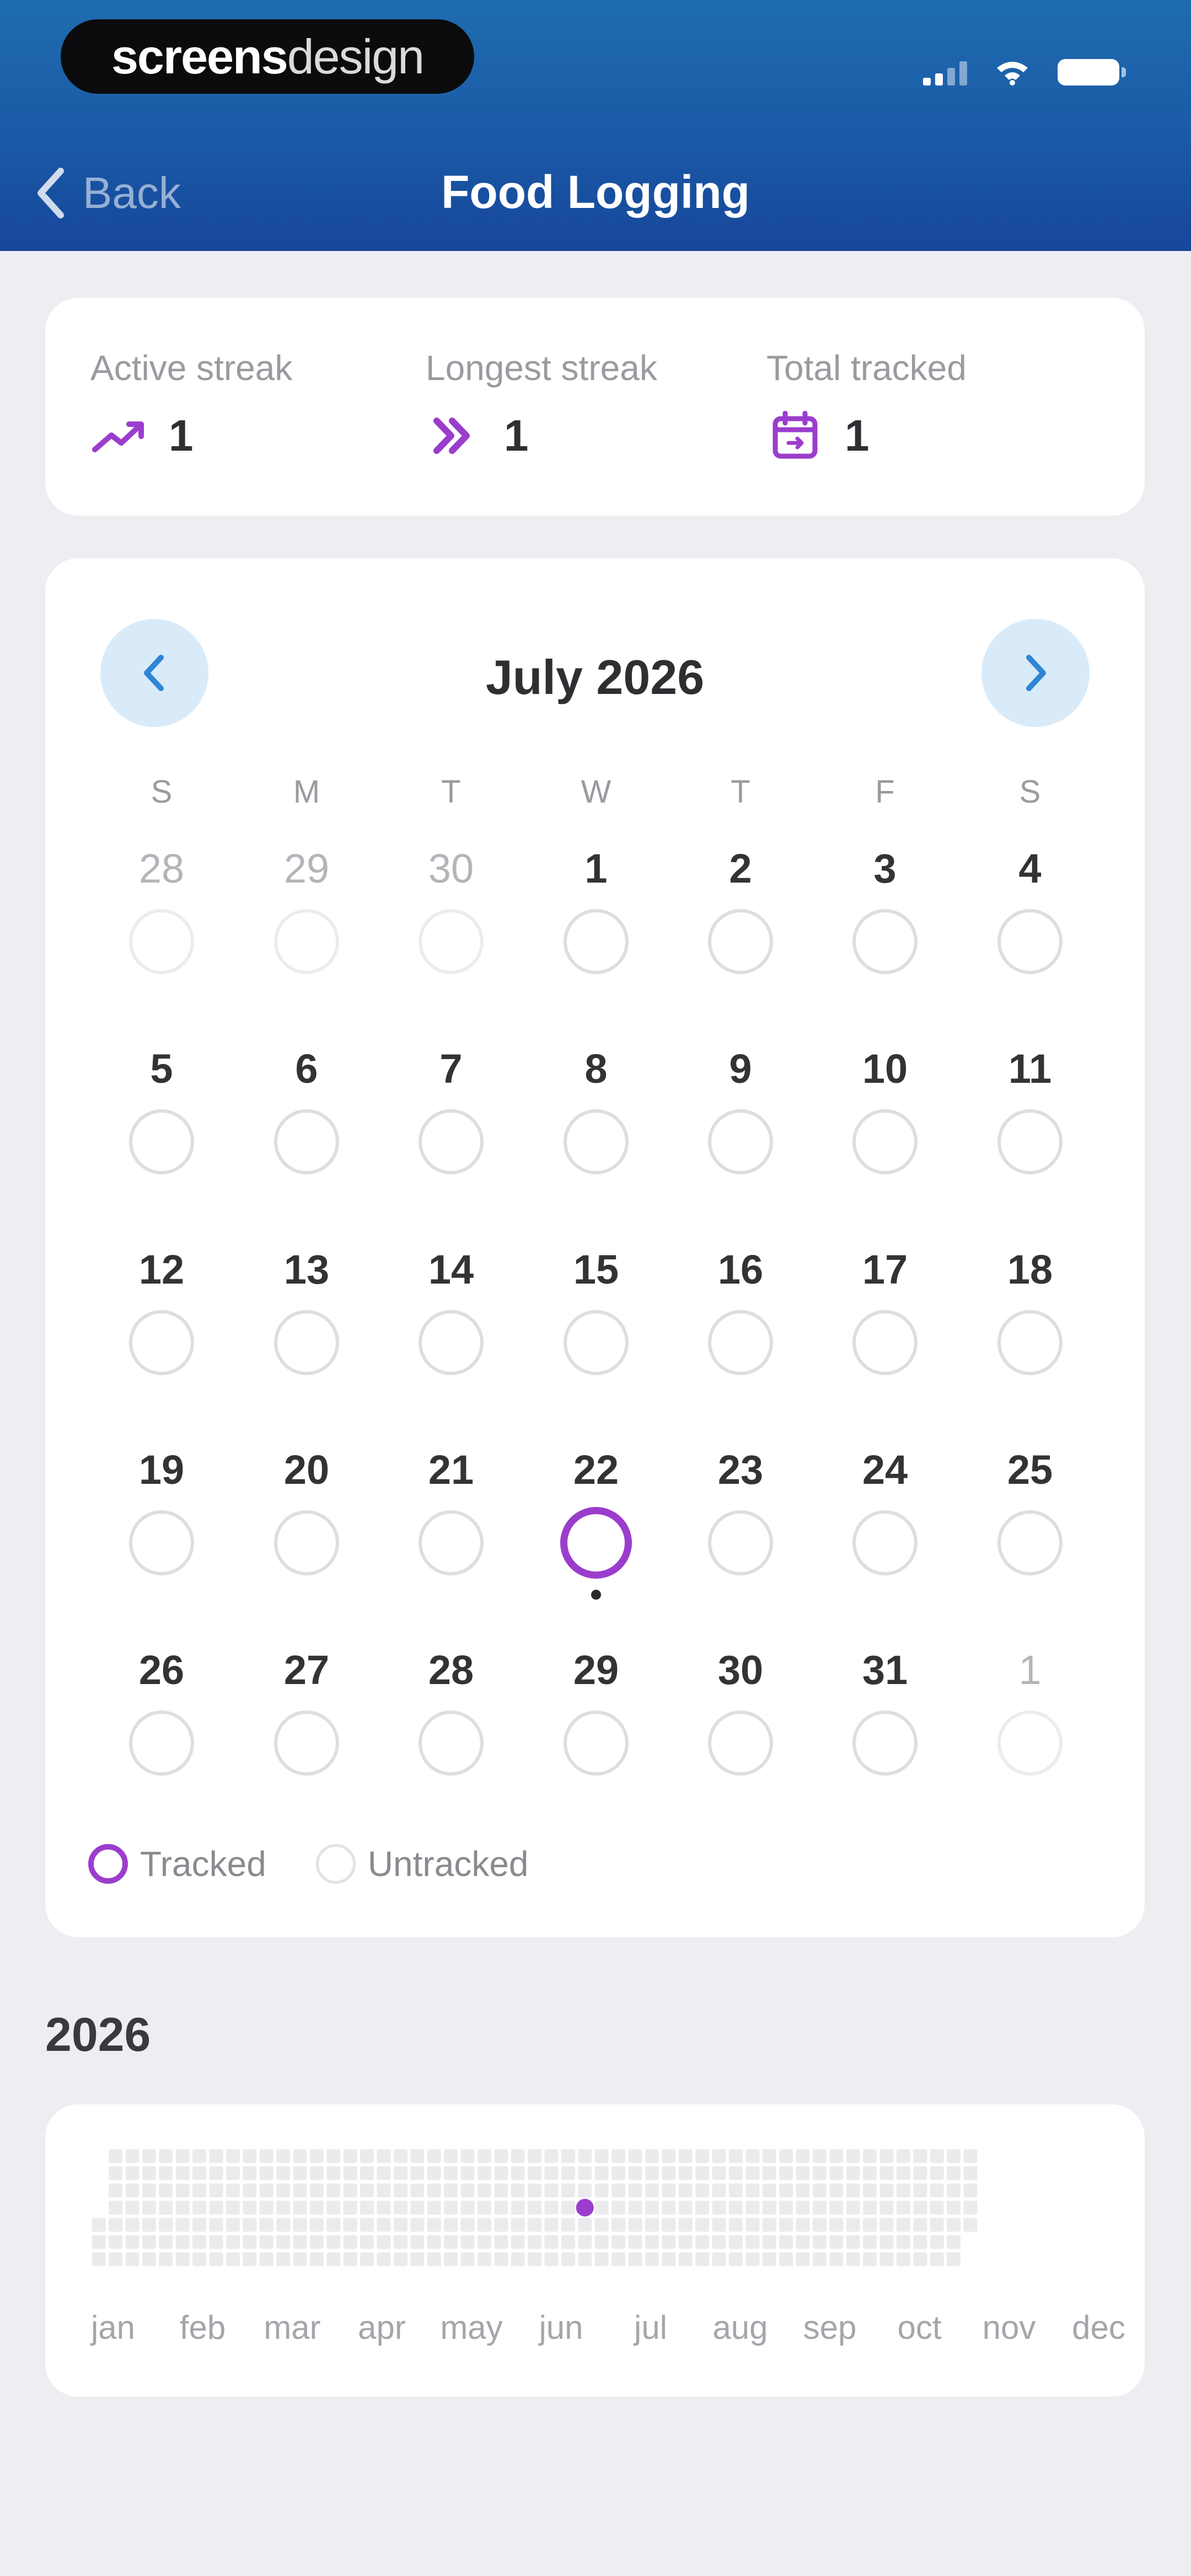 This screenshot has height=2576, width=1191. Describe the element at coordinates (596, 1522) in the screenshot. I see `calendar-day: 22` at that location.